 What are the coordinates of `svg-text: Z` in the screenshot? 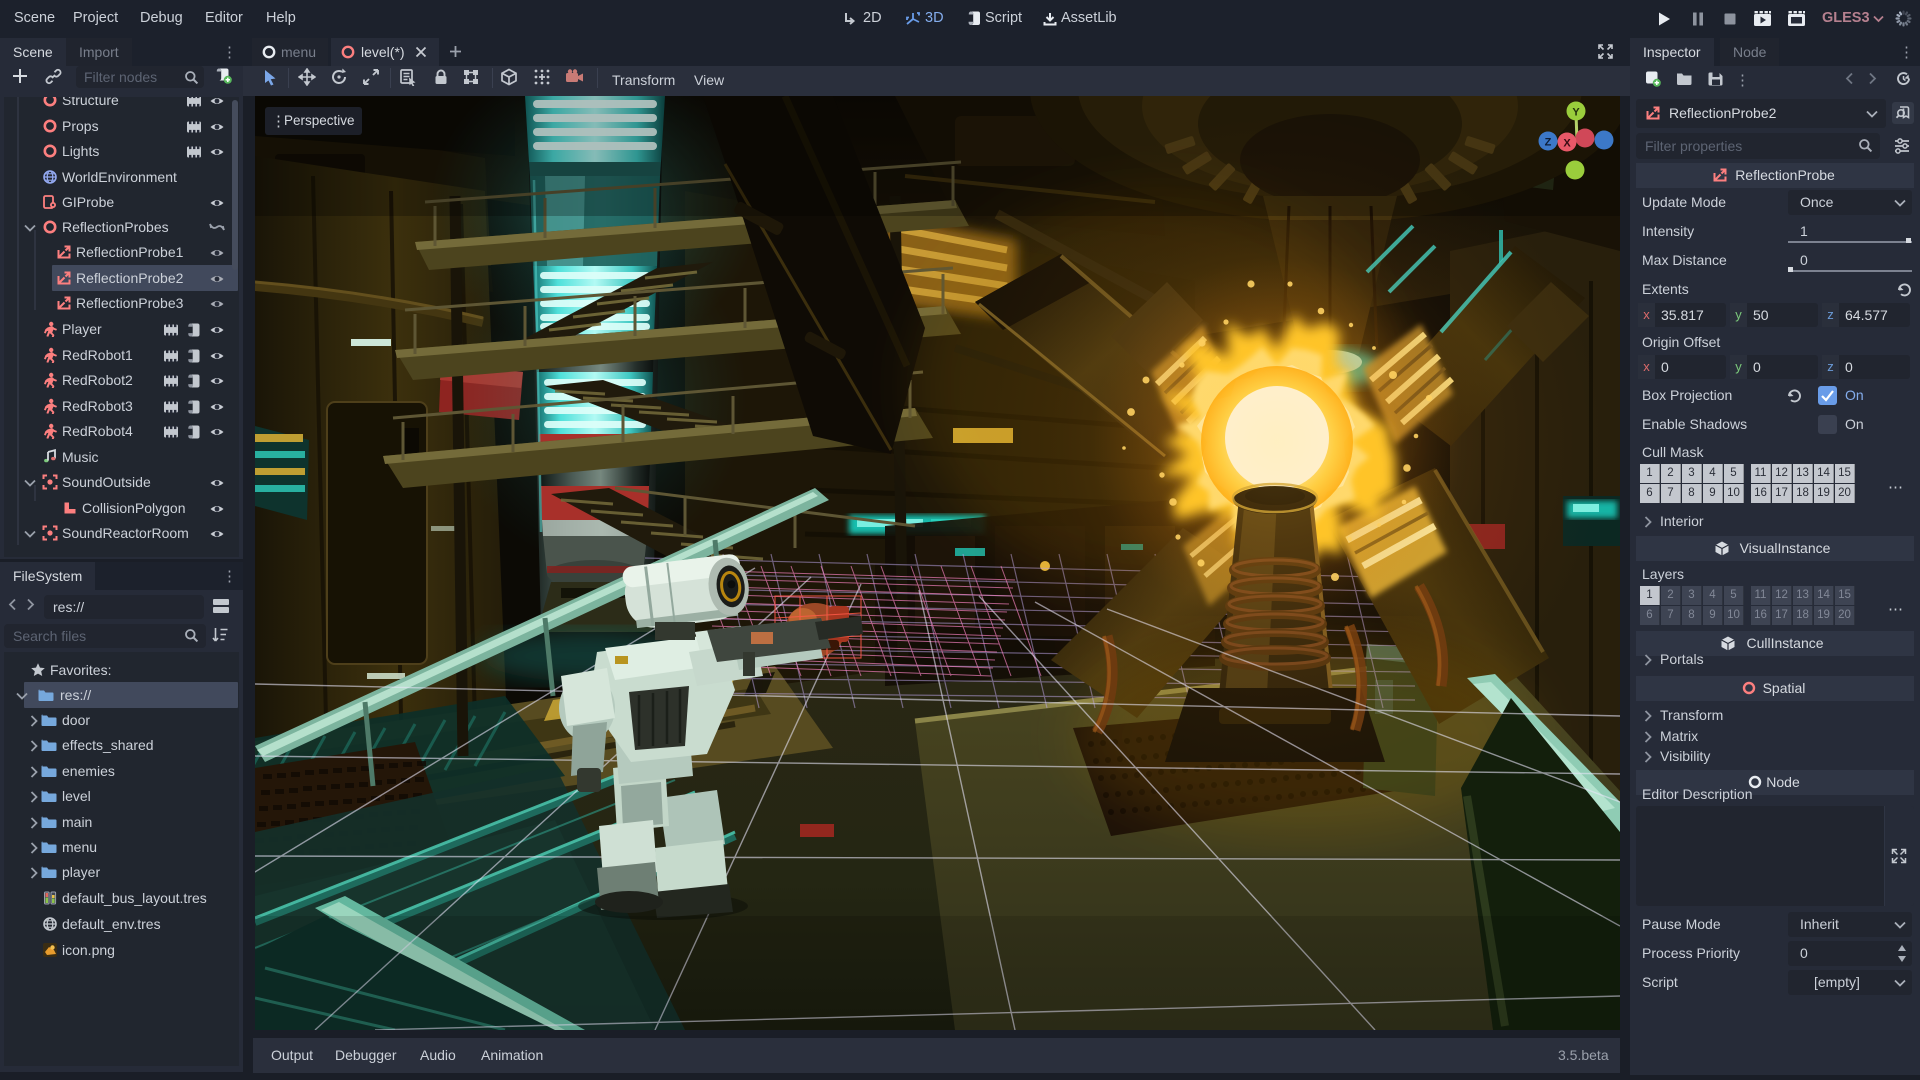 It's located at (1548, 143).